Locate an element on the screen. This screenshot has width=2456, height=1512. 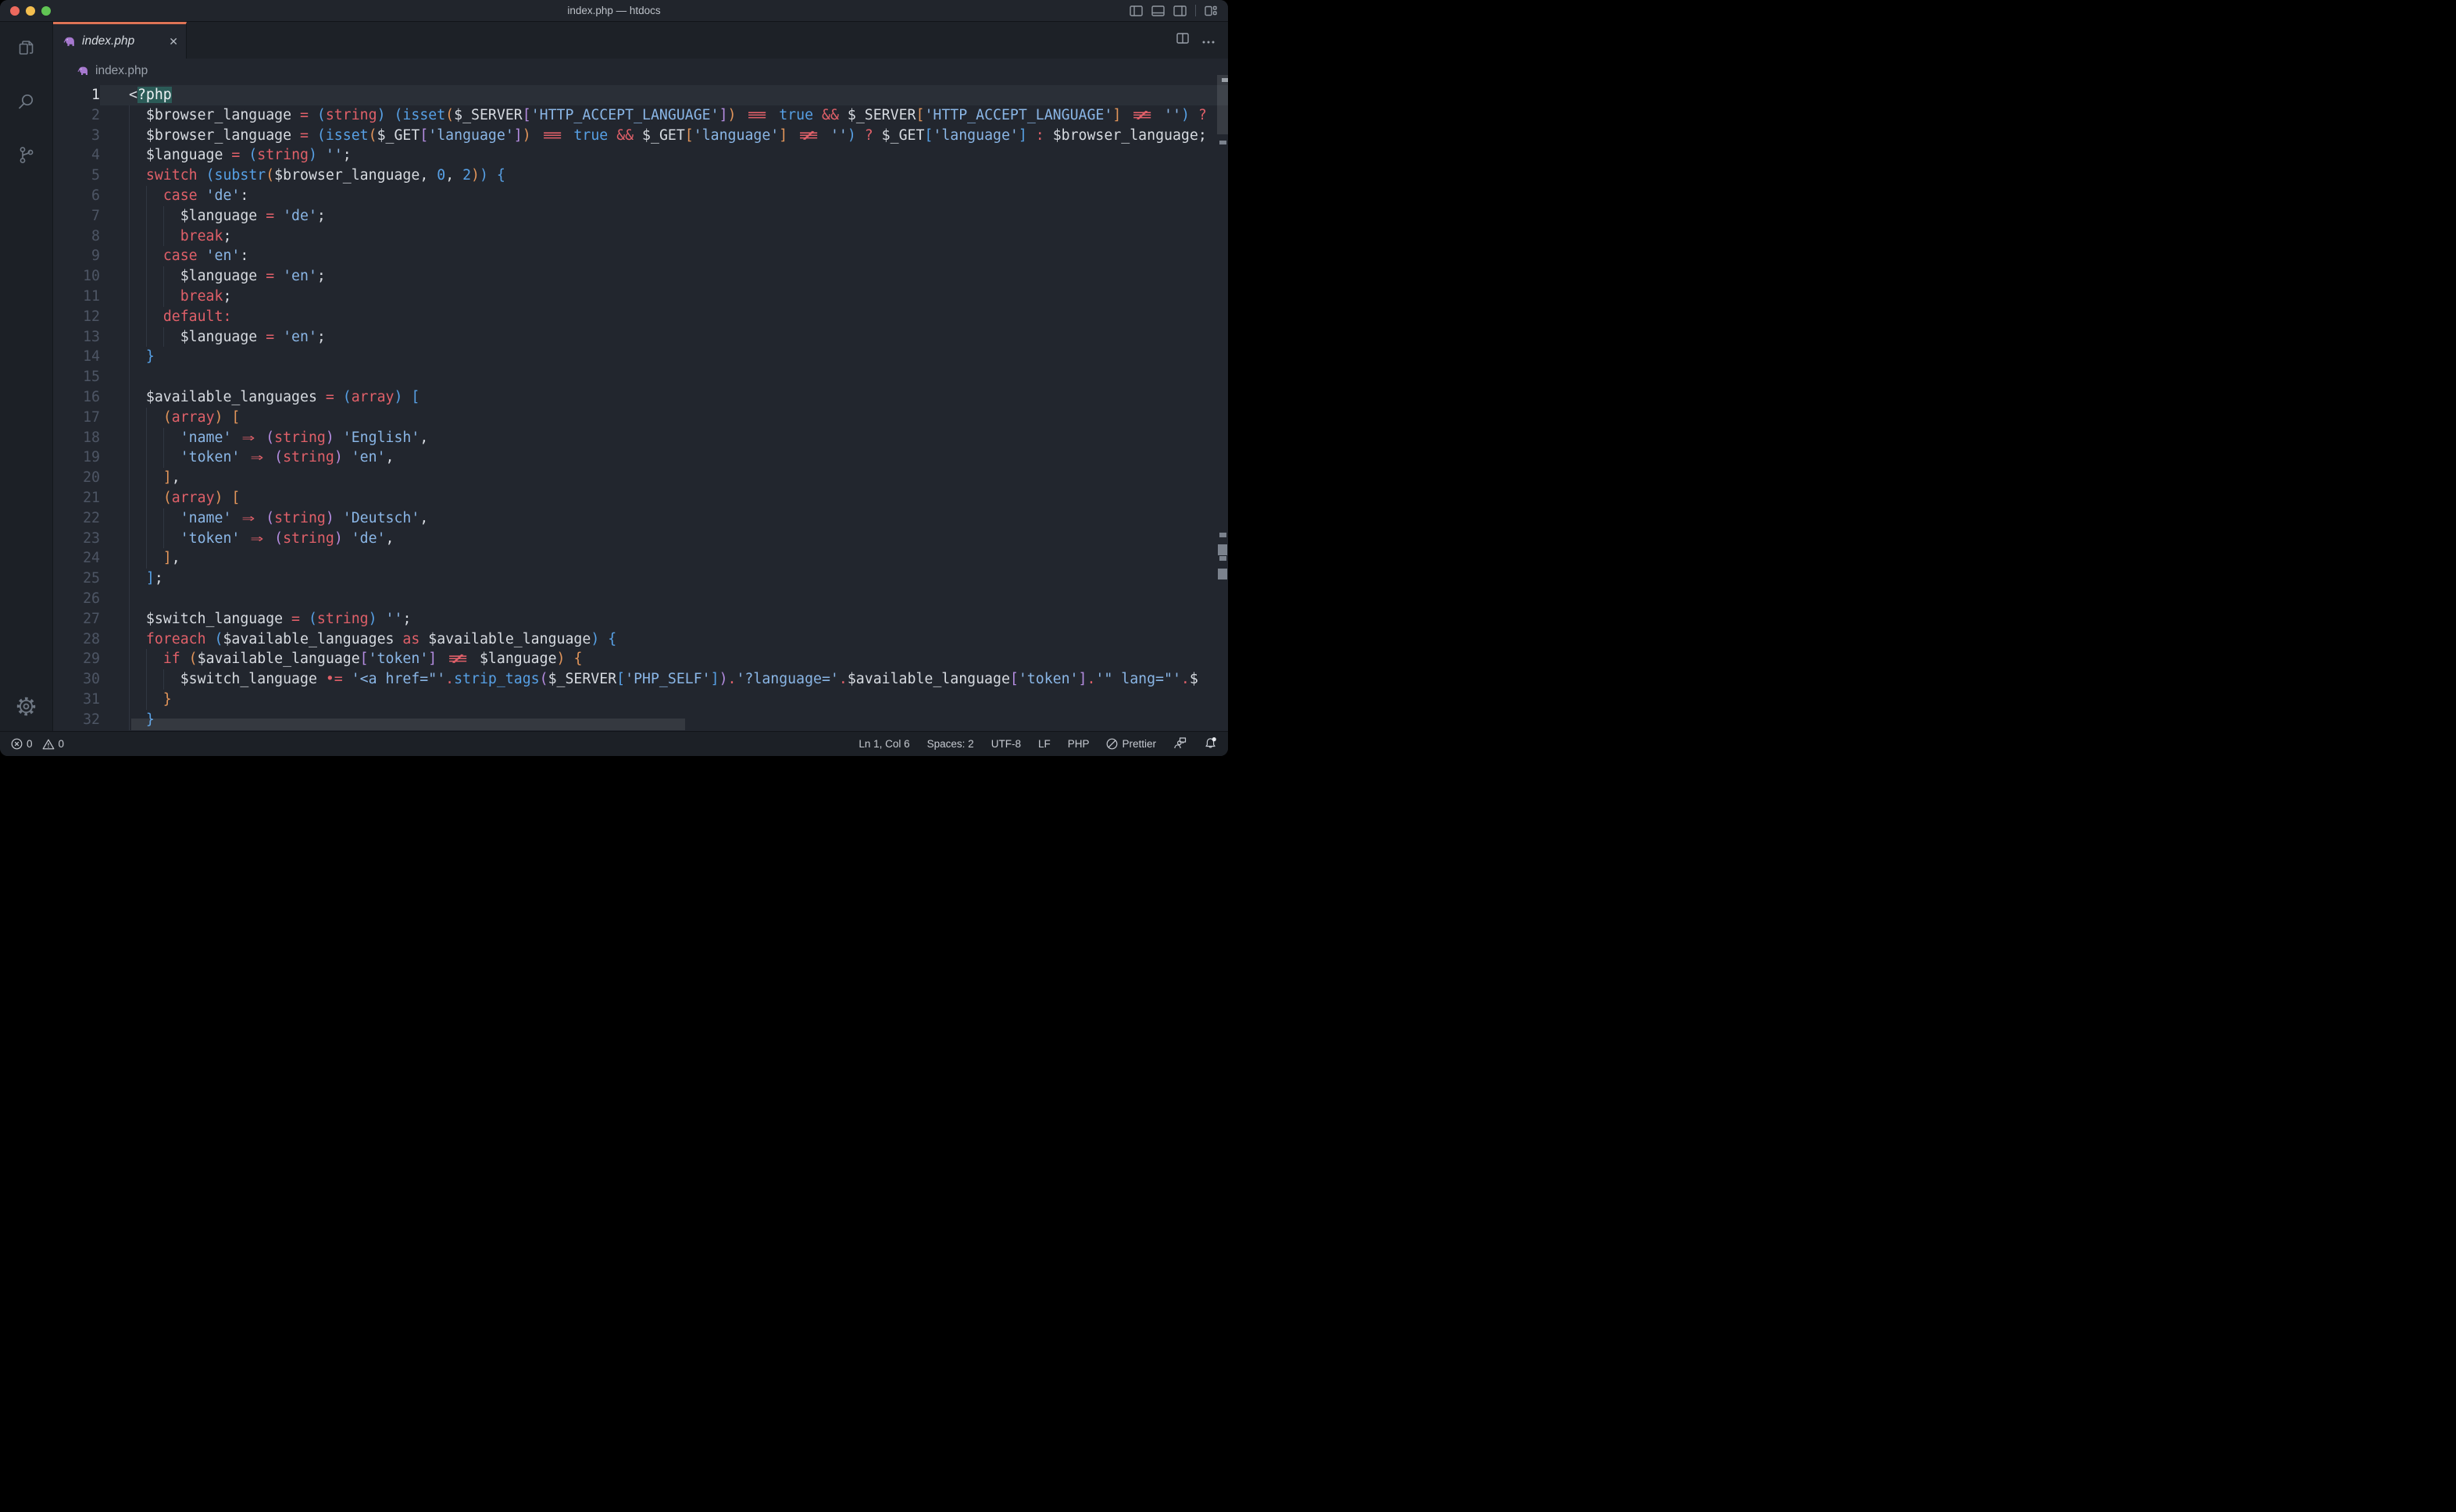
line-number: 32 is located at coordinates (76, 720).